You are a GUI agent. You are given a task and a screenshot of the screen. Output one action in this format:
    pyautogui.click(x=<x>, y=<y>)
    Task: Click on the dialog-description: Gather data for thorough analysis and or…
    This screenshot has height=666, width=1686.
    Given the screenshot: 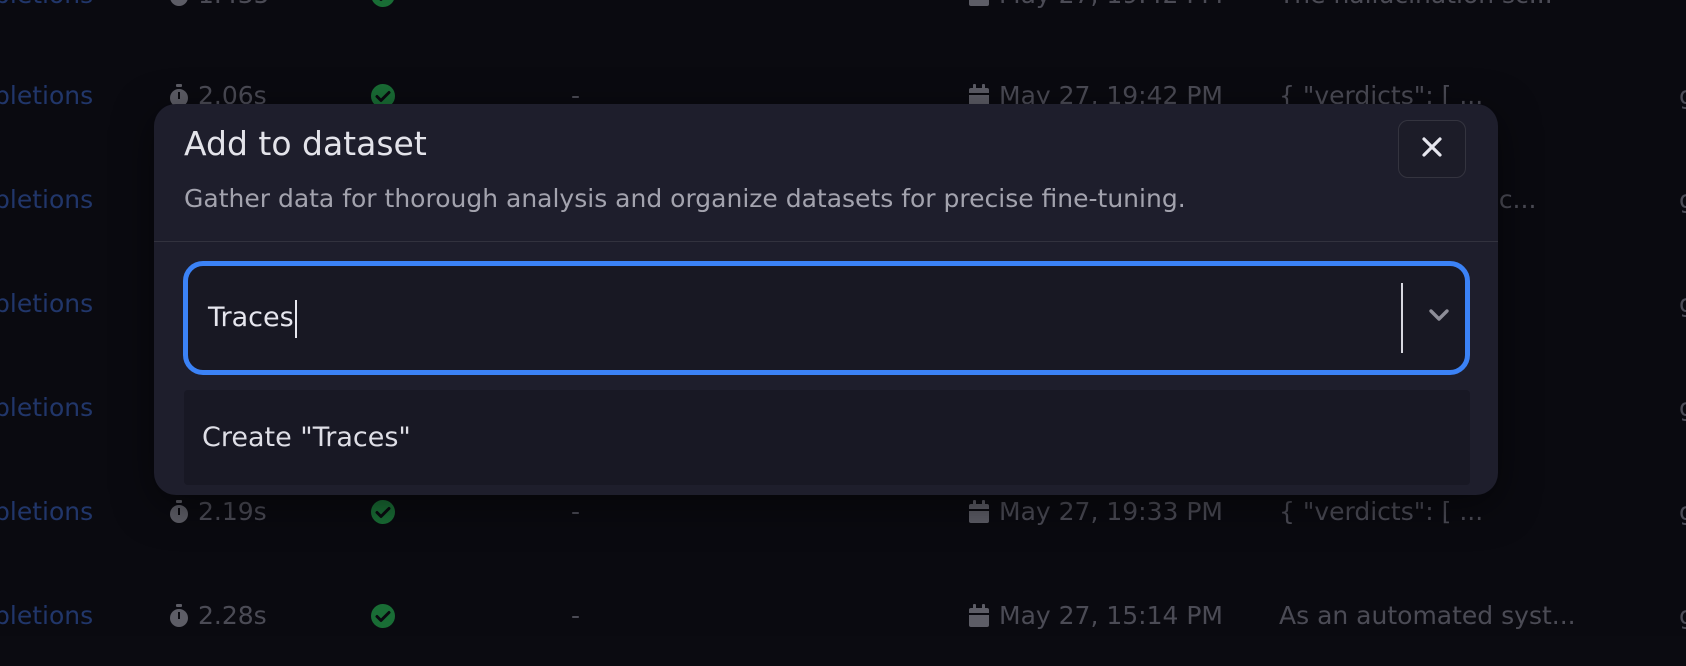 What is the action you would take?
    pyautogui.click(x=685, y=198)
    